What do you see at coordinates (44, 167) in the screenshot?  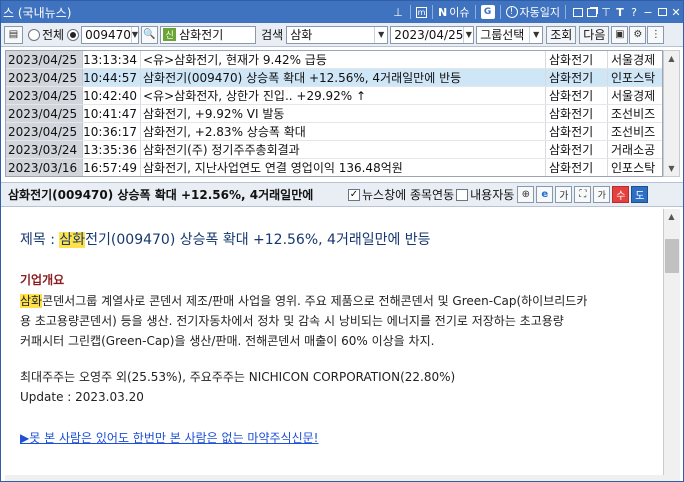 I see `news-date: 2023/03/16` at bounding box center [44, 167].